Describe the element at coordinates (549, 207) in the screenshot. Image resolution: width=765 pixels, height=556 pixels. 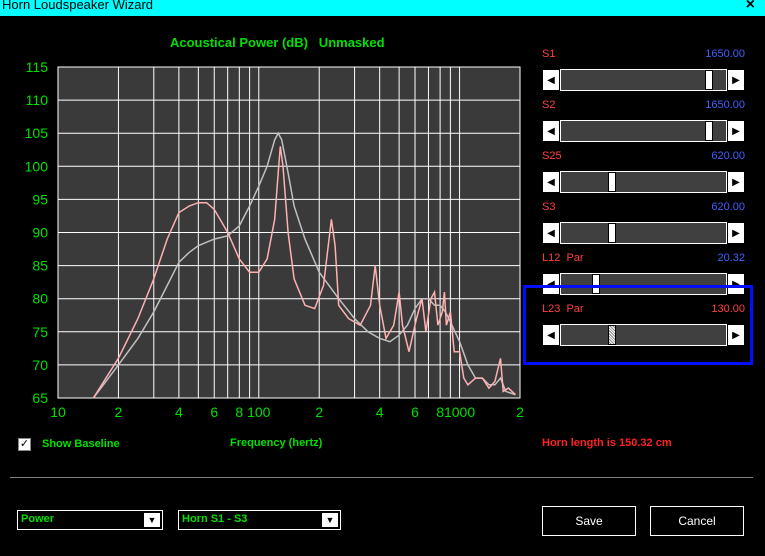
I see `slider-label: S3` at that location.